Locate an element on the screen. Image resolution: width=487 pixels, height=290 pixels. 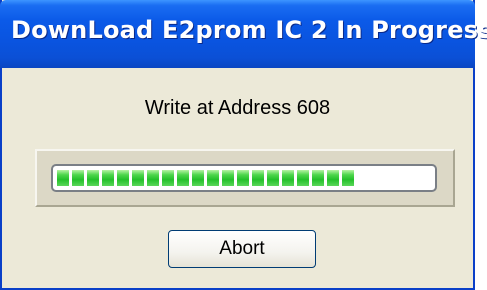
window-title: DownLoad E2prom IC 2 In Progress is located at coordinates (249, 30).